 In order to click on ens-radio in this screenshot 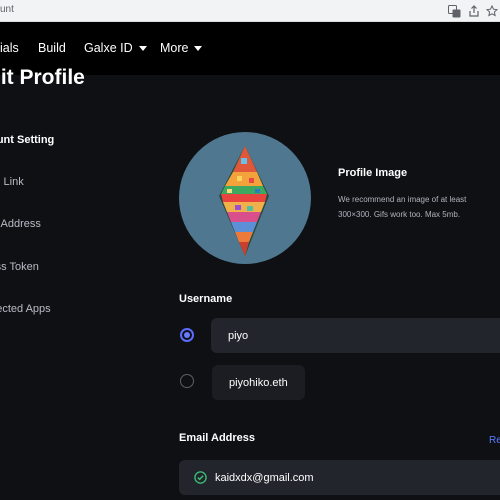, I will do `click(187, 381)`.